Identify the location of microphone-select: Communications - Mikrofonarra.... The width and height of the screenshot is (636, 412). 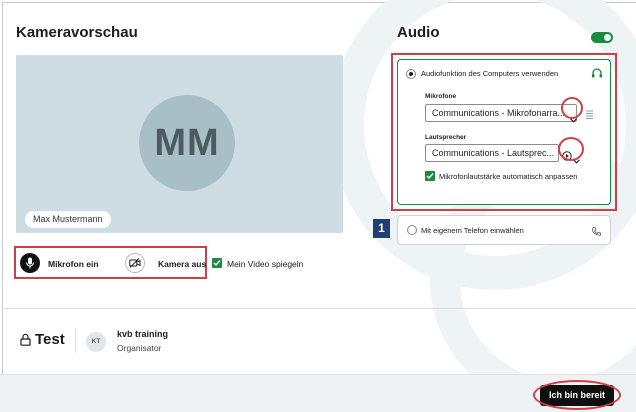
(501, 113).